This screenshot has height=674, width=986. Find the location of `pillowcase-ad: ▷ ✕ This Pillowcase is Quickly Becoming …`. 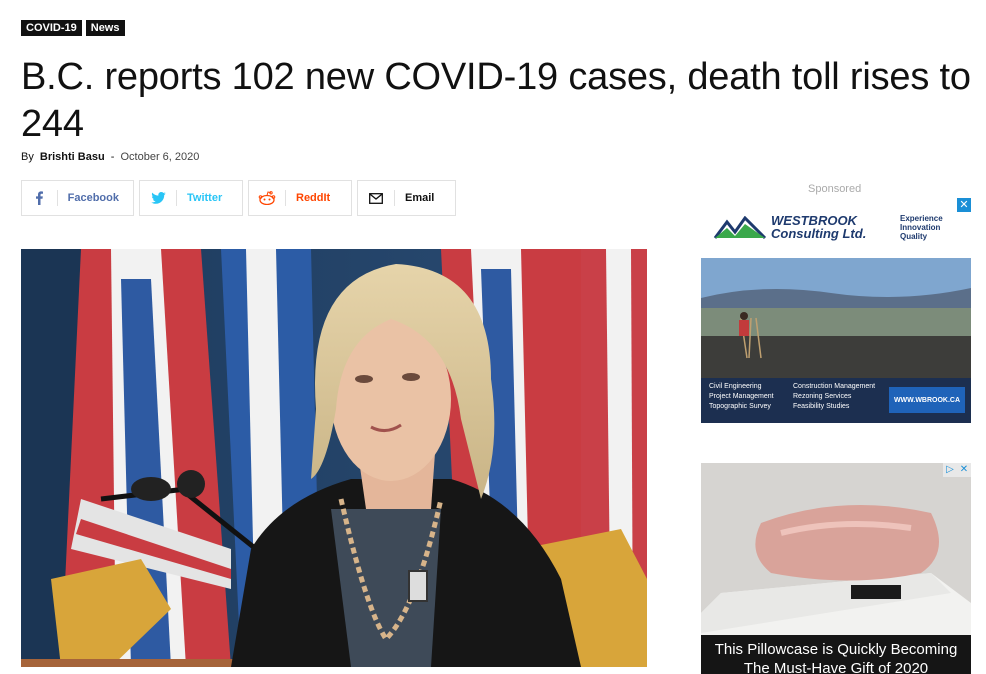

pillowcase-ad: ▷ ✕ This Pillowcase is Quickly Becoming … is located at coordinates (836, 568).